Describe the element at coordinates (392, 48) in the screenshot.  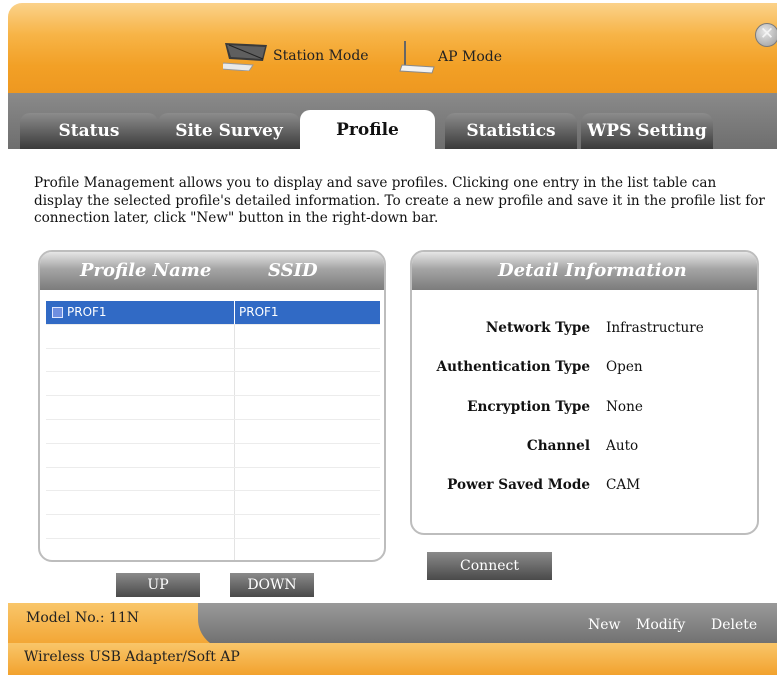
I see `mode-bar` at that location.